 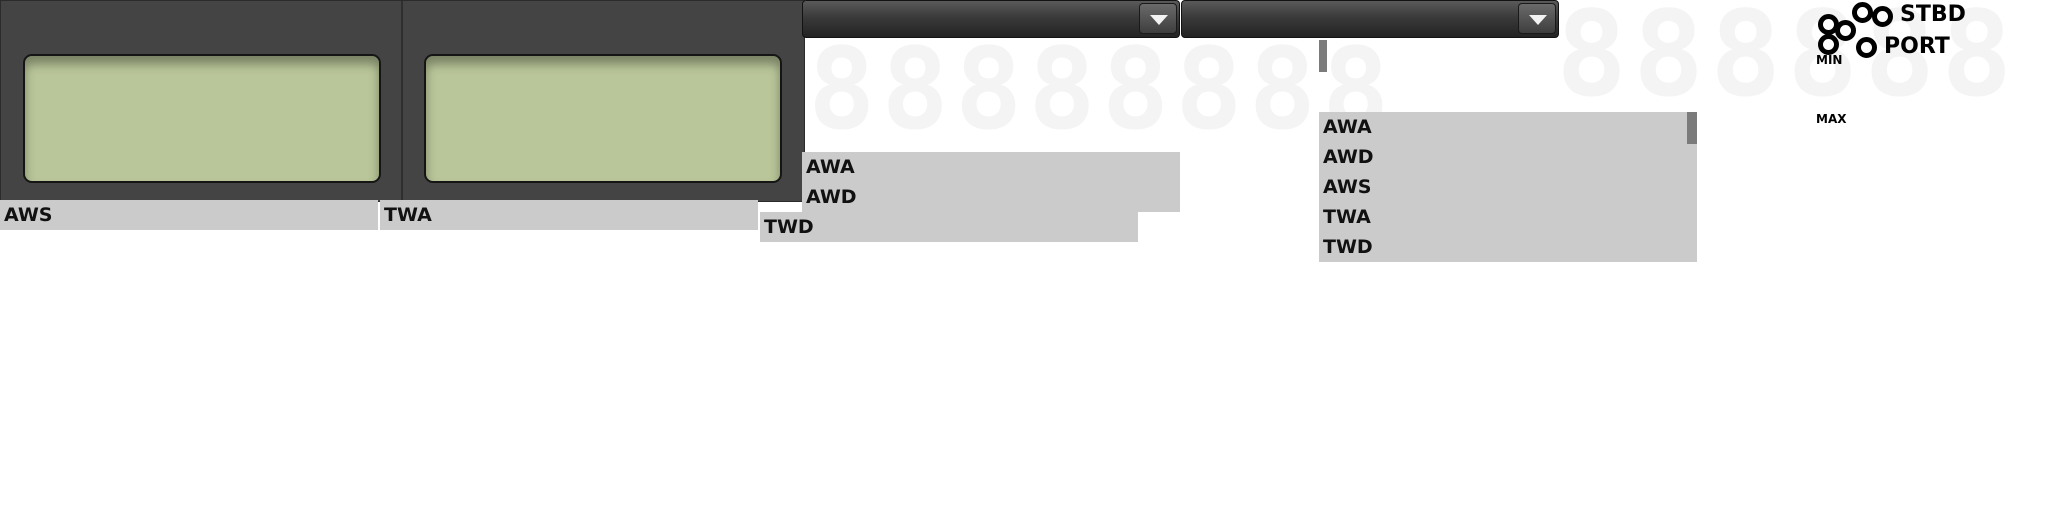 What do you see at coordinates (1692, 128) in the screenshot?
I see `list-scrollbar-thumb` at bounding box center [1692, 128].